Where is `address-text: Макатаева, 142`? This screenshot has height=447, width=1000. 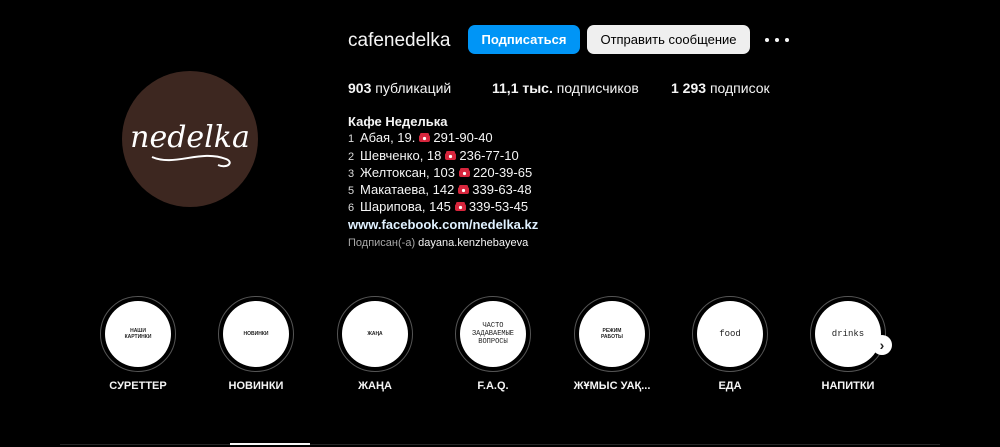
address-text: Макатаева, 142 is located at coordinates (407, 190).